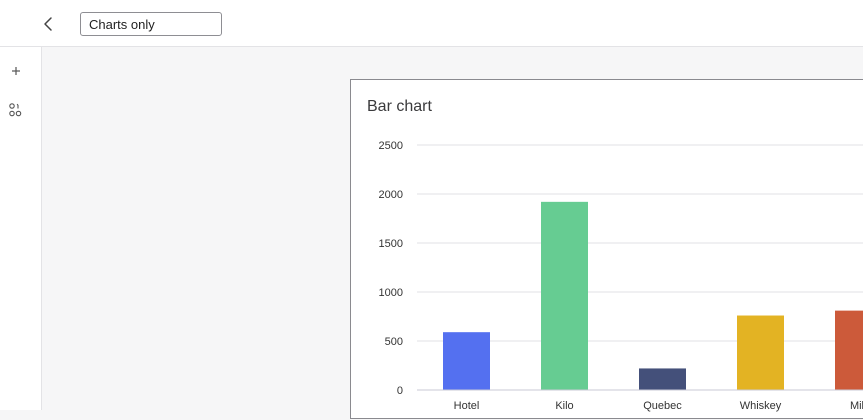 Image resolution: width=863 pixels, height=420 pixels. What do you see at coordinates (21, 228) in the screenshot?
I see `left-sidebar` at bounding box center [21, 228].